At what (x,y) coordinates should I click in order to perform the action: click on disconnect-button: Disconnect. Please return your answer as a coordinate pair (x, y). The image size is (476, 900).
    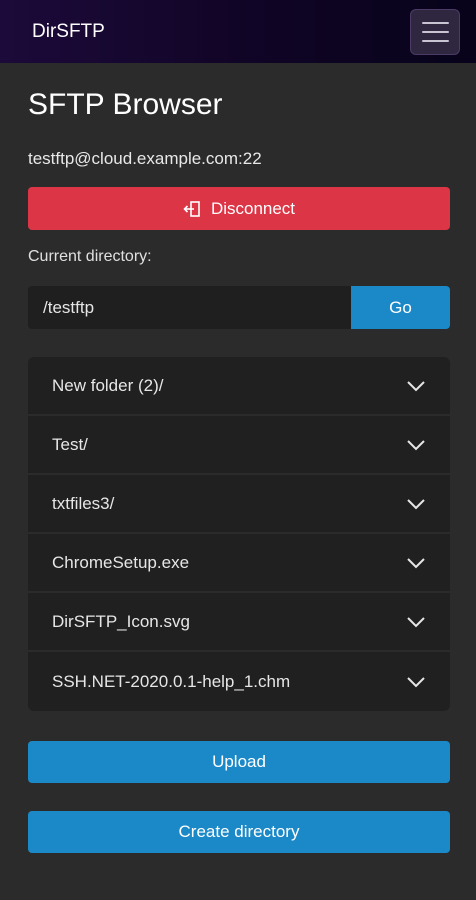
    Looking at the image, I should click on (239, 208).